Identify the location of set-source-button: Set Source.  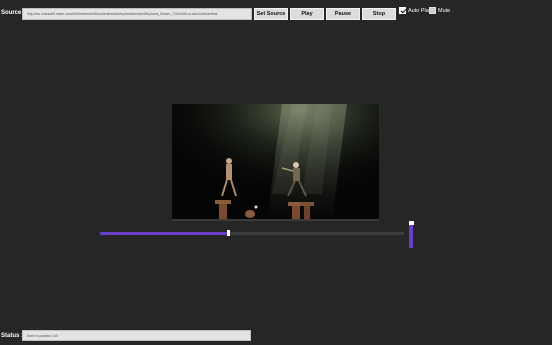
(271, 14).